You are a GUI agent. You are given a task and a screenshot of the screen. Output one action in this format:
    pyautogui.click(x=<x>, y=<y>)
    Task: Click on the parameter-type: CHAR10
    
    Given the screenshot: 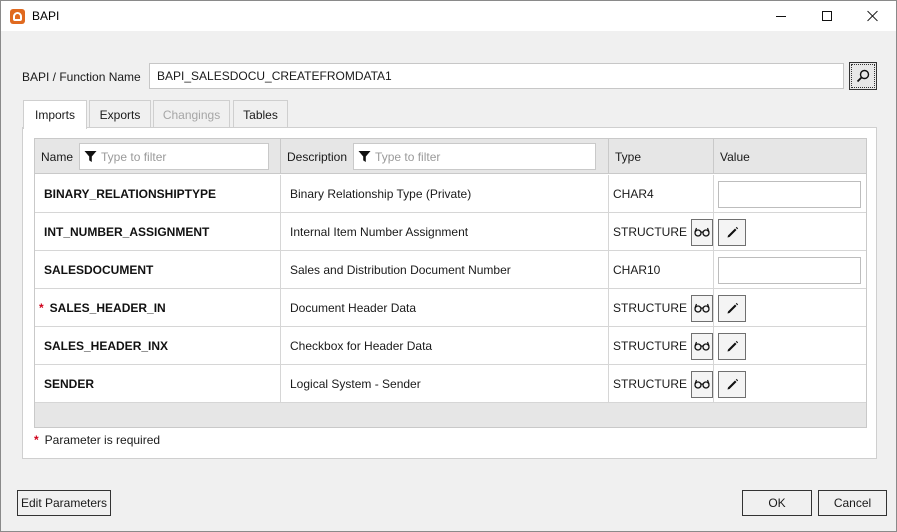 What is the action you would take?
    pyautogui.click(x=661, y=270)
    